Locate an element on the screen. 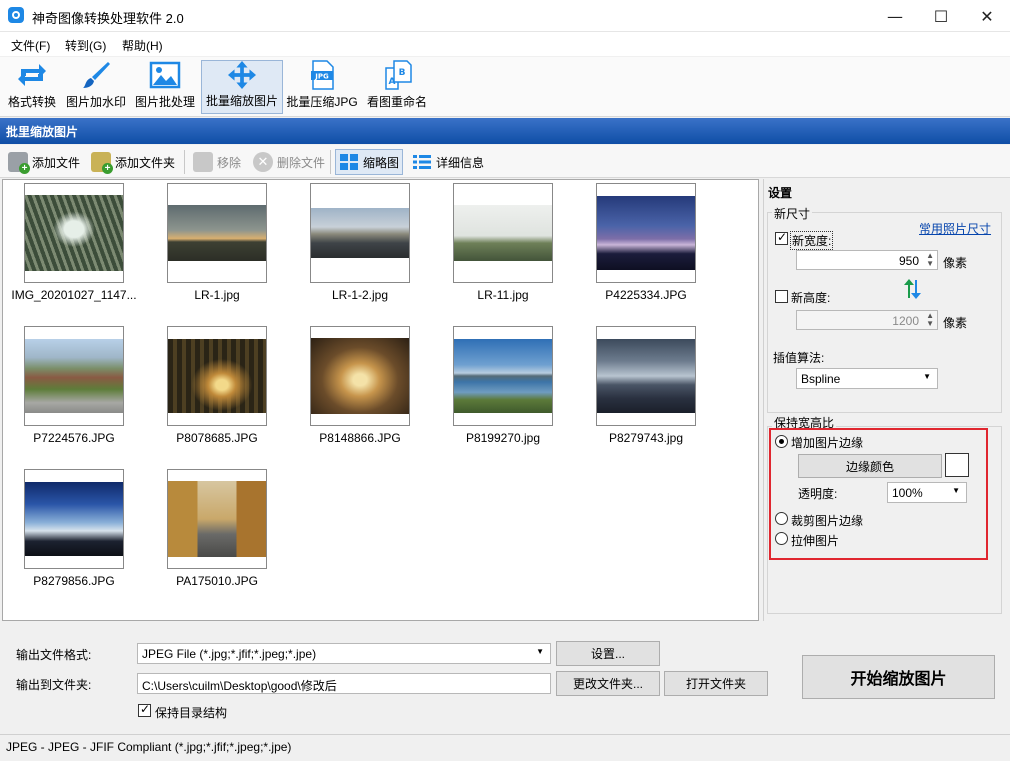 The height and width of the screenshot is (761, 1010). settings-title: 设置 is located at coordinates (780, 193).